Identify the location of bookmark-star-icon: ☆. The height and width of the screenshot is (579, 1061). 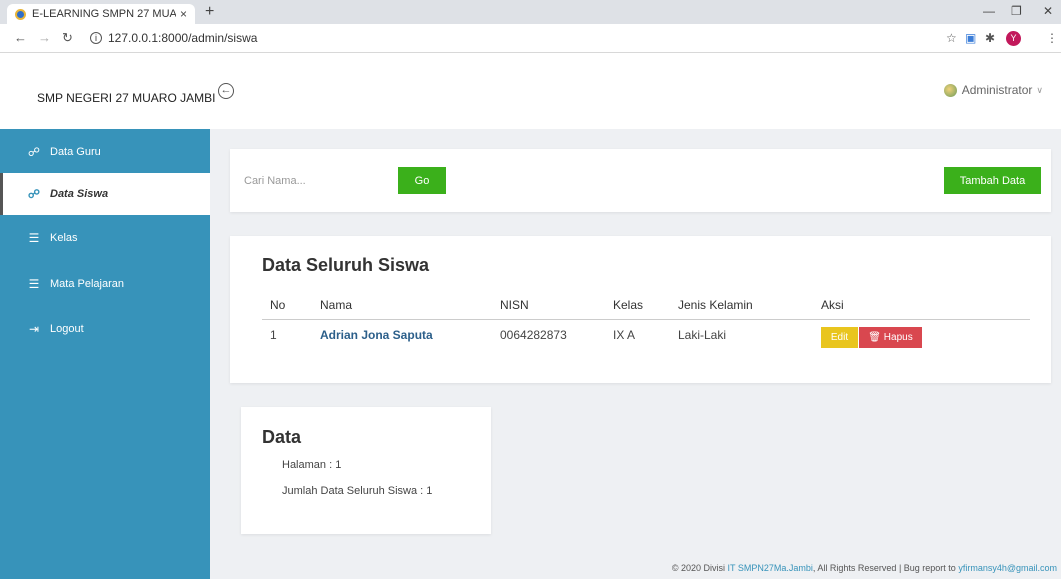
(951, 38).